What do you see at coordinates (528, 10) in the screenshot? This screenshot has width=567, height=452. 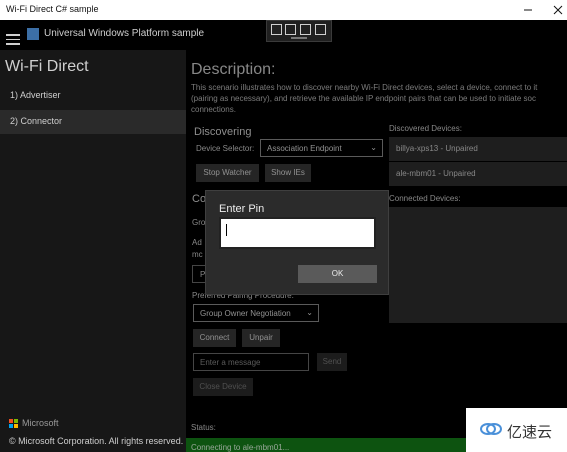 I see `minimize-icon` at bounding box center [528, 10].